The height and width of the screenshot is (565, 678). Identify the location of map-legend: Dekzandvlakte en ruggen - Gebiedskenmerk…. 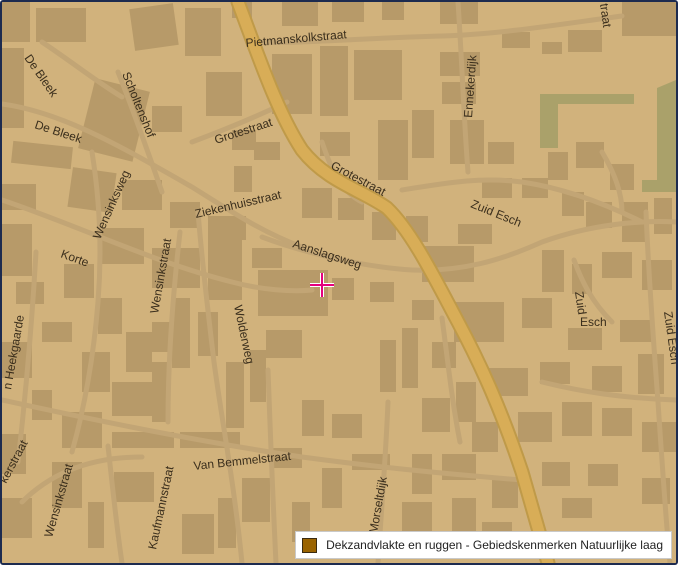
(483, 545).